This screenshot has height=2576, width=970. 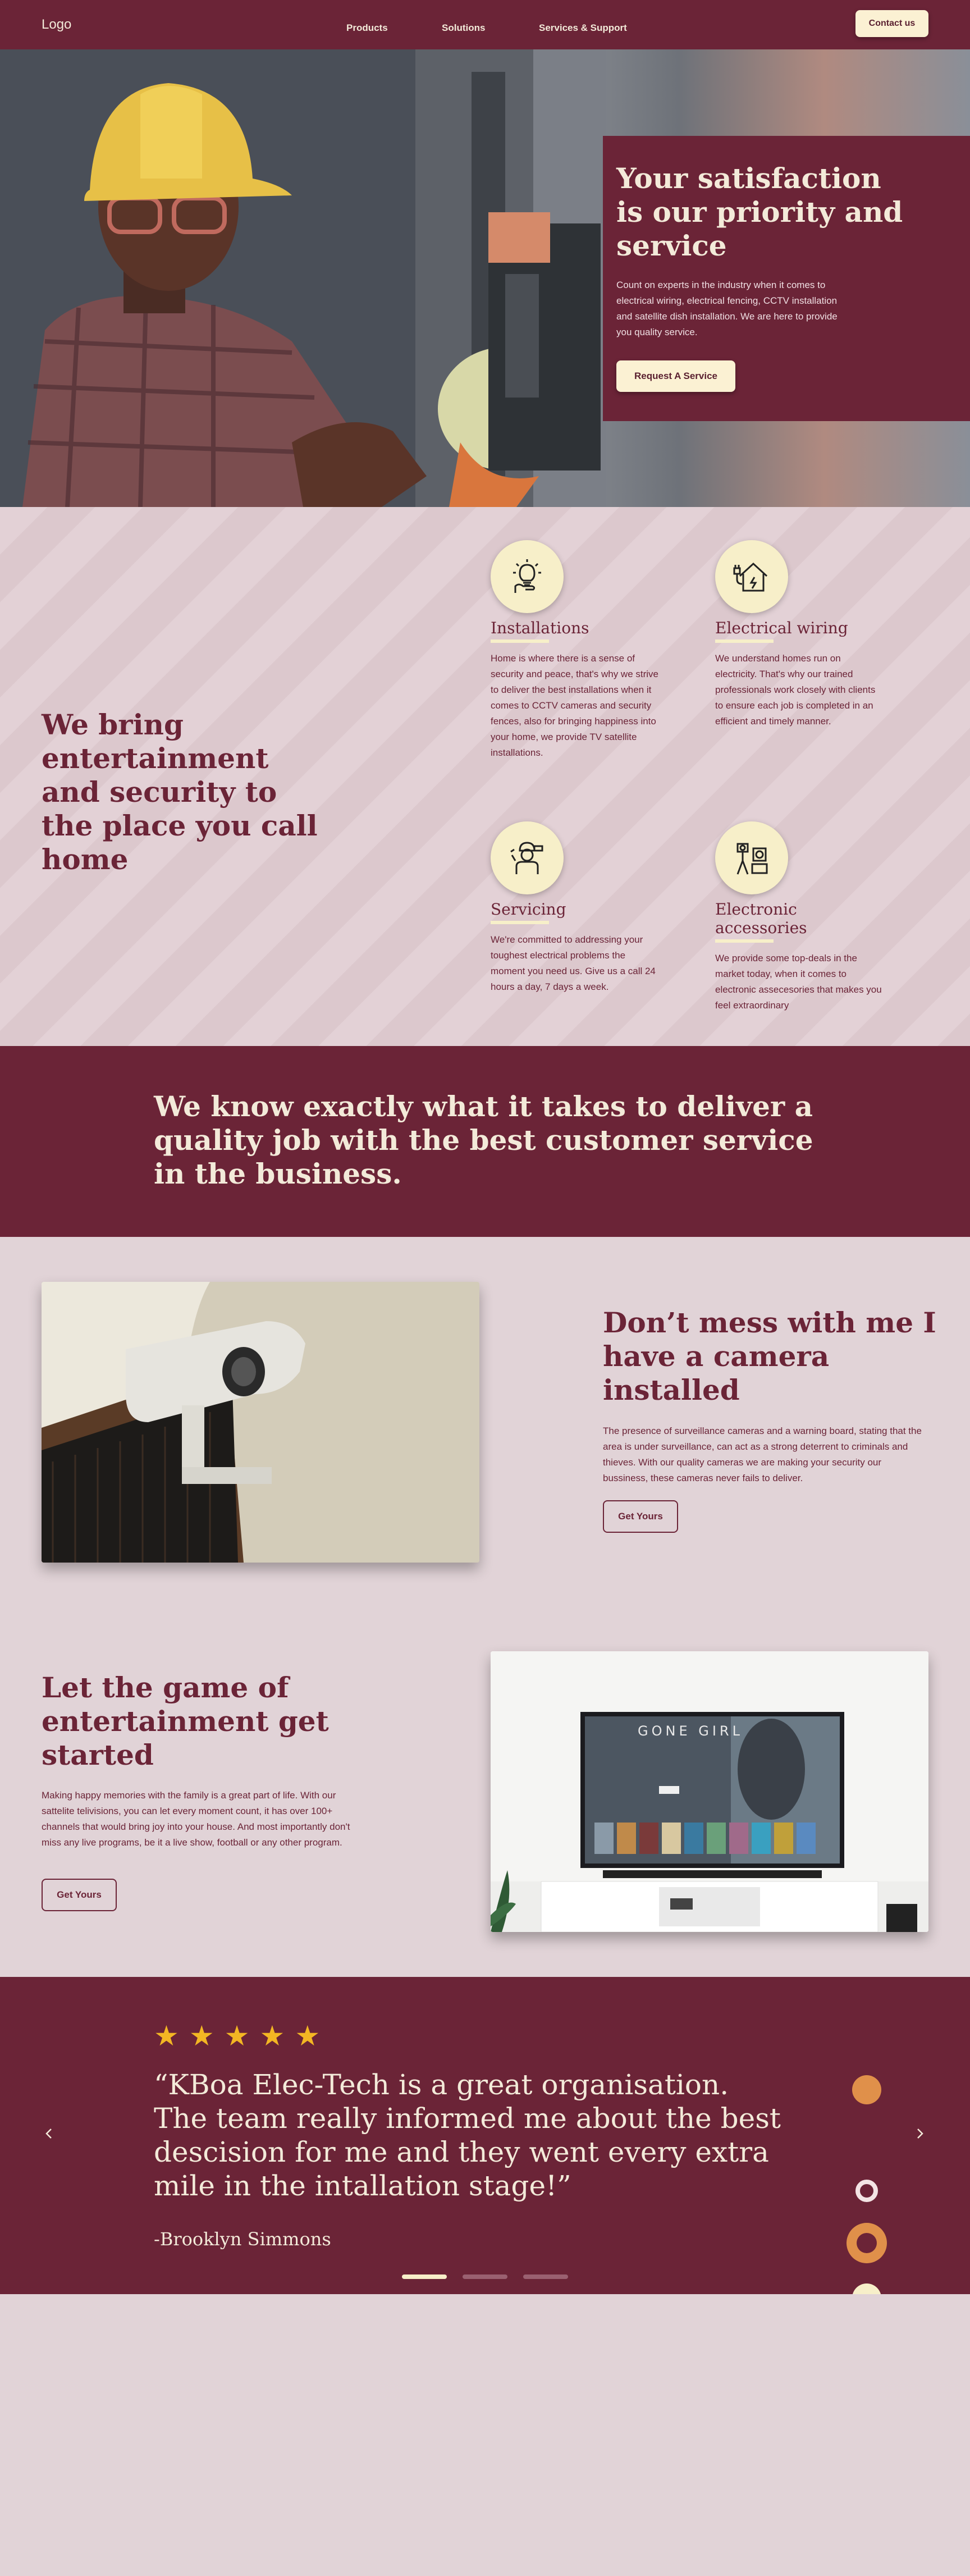 What do you see at coordinates (781, 628) in the screenshot?
I see `service-title: Electrical wiring` at bounding box center [781, 628].